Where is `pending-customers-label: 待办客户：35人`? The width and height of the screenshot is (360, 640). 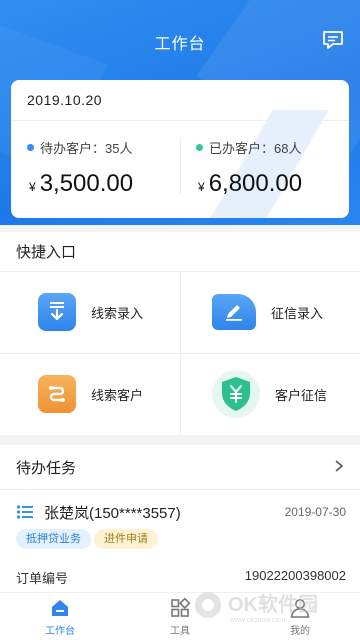
pending-customers-label: 待办客户：35人 is located at coordinates (79, 147).